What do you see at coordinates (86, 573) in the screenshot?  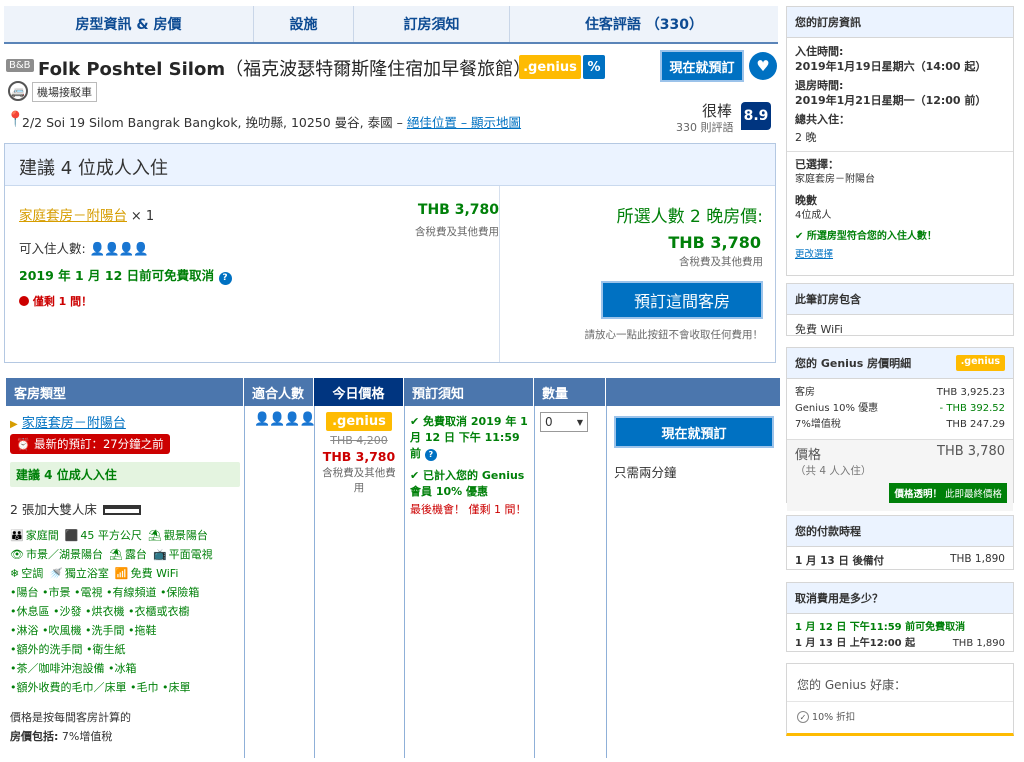 I see `facility-label: 獨立浴室` at bounding box center [86, 573].